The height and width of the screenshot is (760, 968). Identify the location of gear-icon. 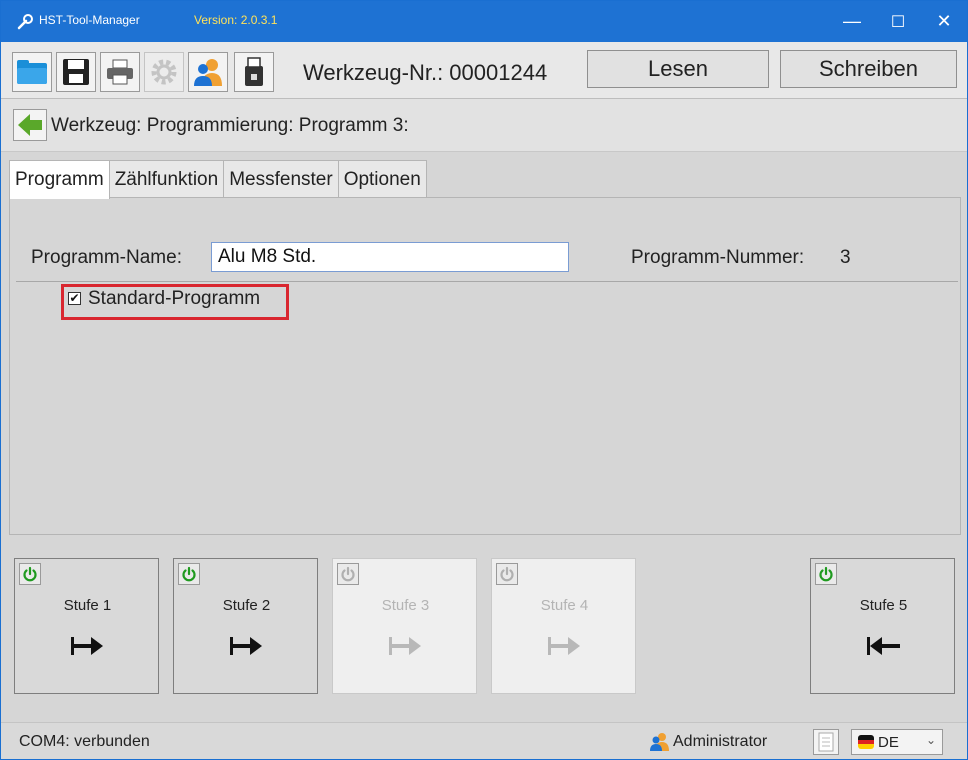
(164, 72).